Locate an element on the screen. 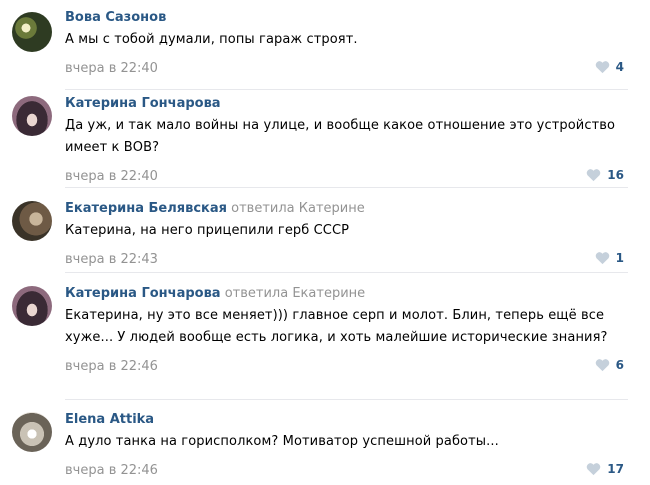  comment-author: Екатерина Белявская is located at coordinates (146, 208).